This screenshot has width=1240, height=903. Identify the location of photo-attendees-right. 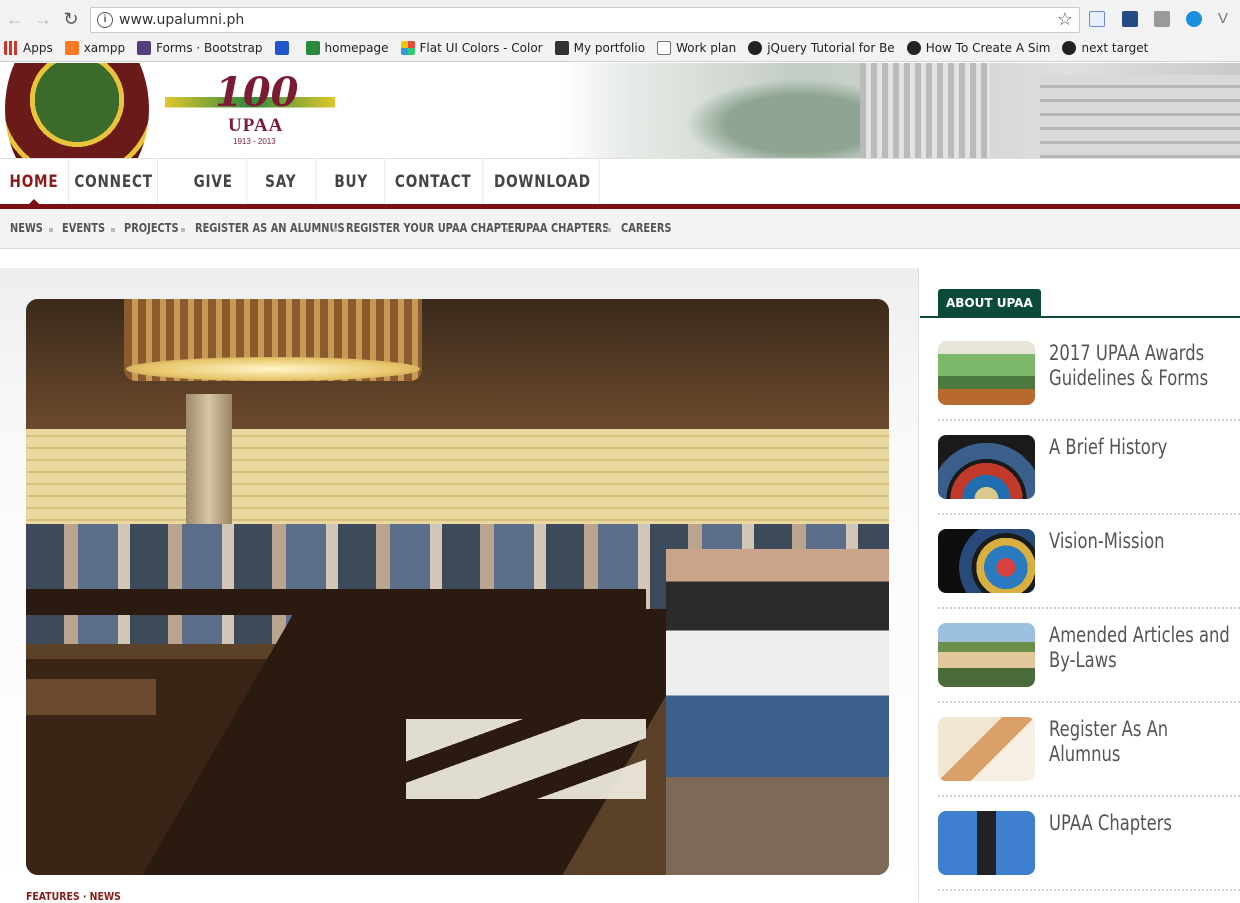
(777, 712).